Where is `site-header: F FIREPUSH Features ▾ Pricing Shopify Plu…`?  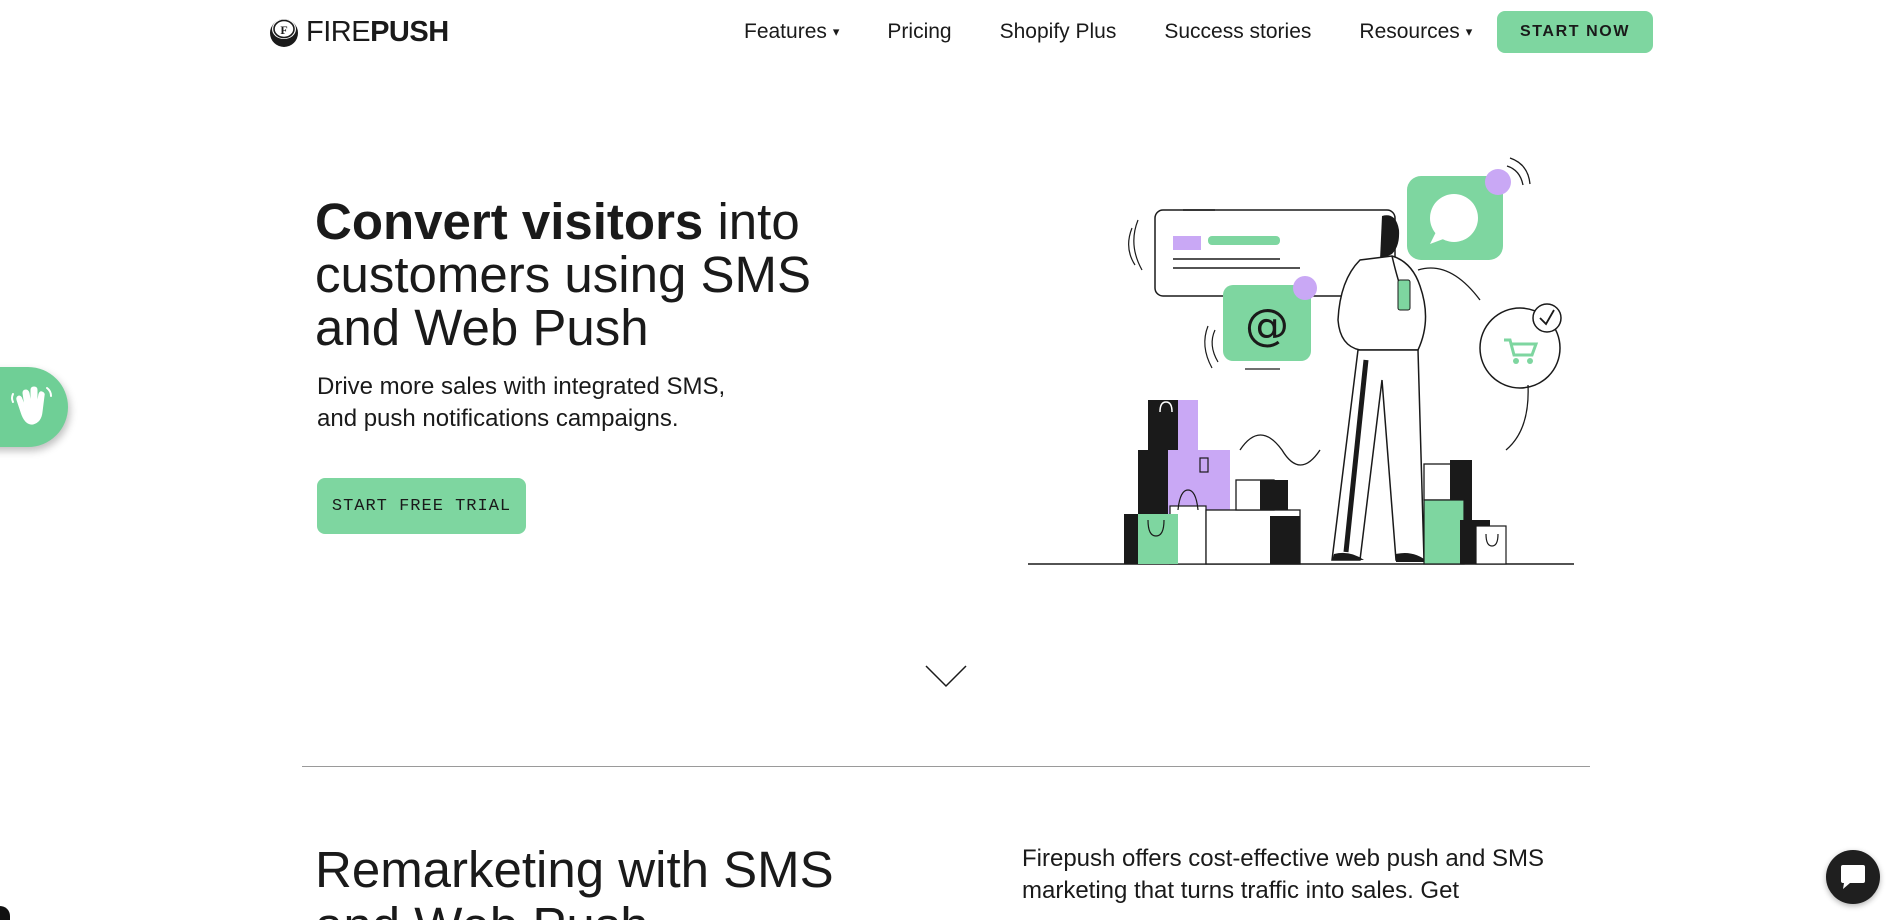 site-header: F FIREPUSH Features ▾ Pricing Shopify Plu… is located at coordinates (950, 33).